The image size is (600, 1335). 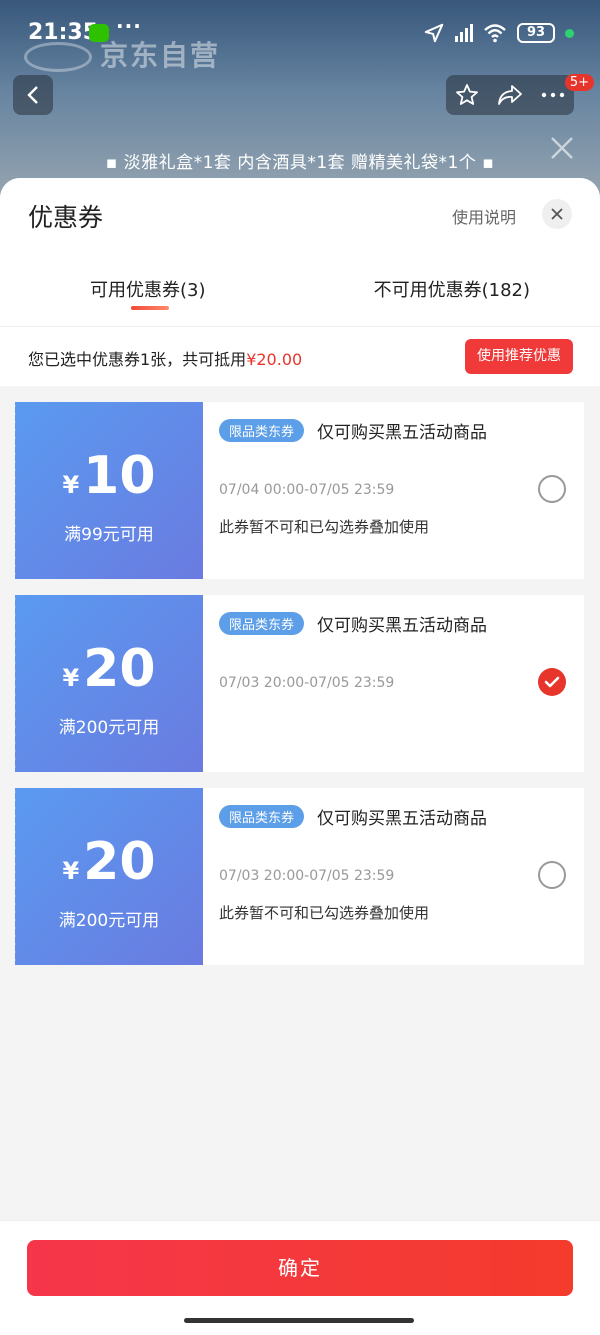 I want to click on summary-text: 您已选中优惠券1张，共可抵用¥20.00, so click(x=165, y=358).